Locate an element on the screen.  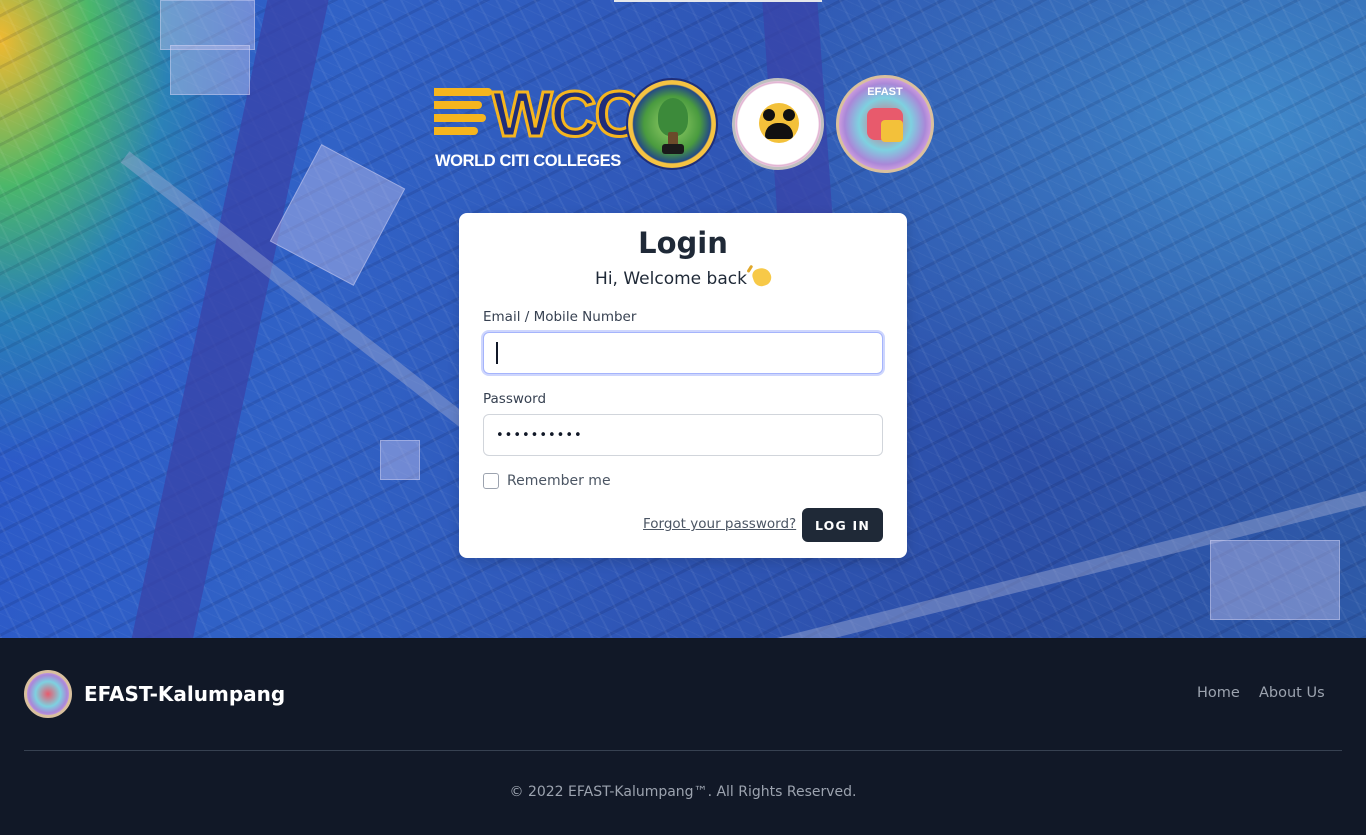
brand-name: EFAST-Kalumpang is located at coordinates (184, 694).